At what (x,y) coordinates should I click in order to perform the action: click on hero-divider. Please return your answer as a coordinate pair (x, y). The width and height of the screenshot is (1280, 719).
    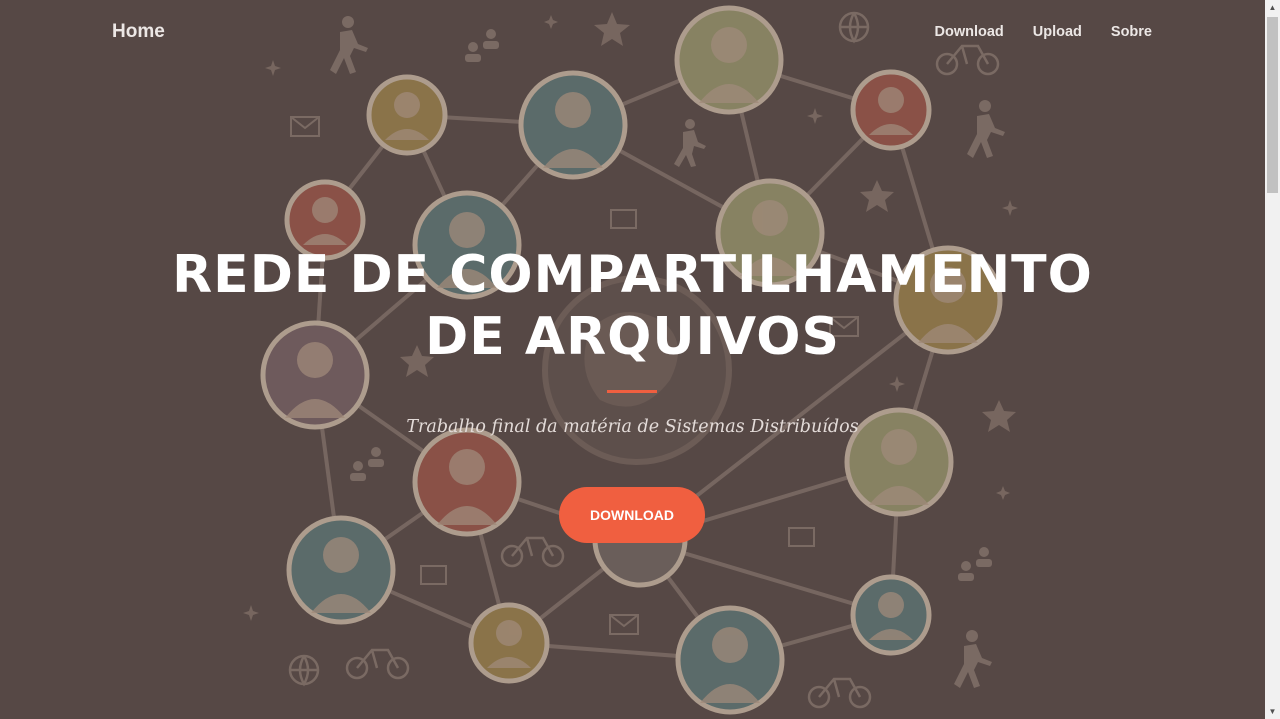
    Looking at the image, I should click on (632, 391).